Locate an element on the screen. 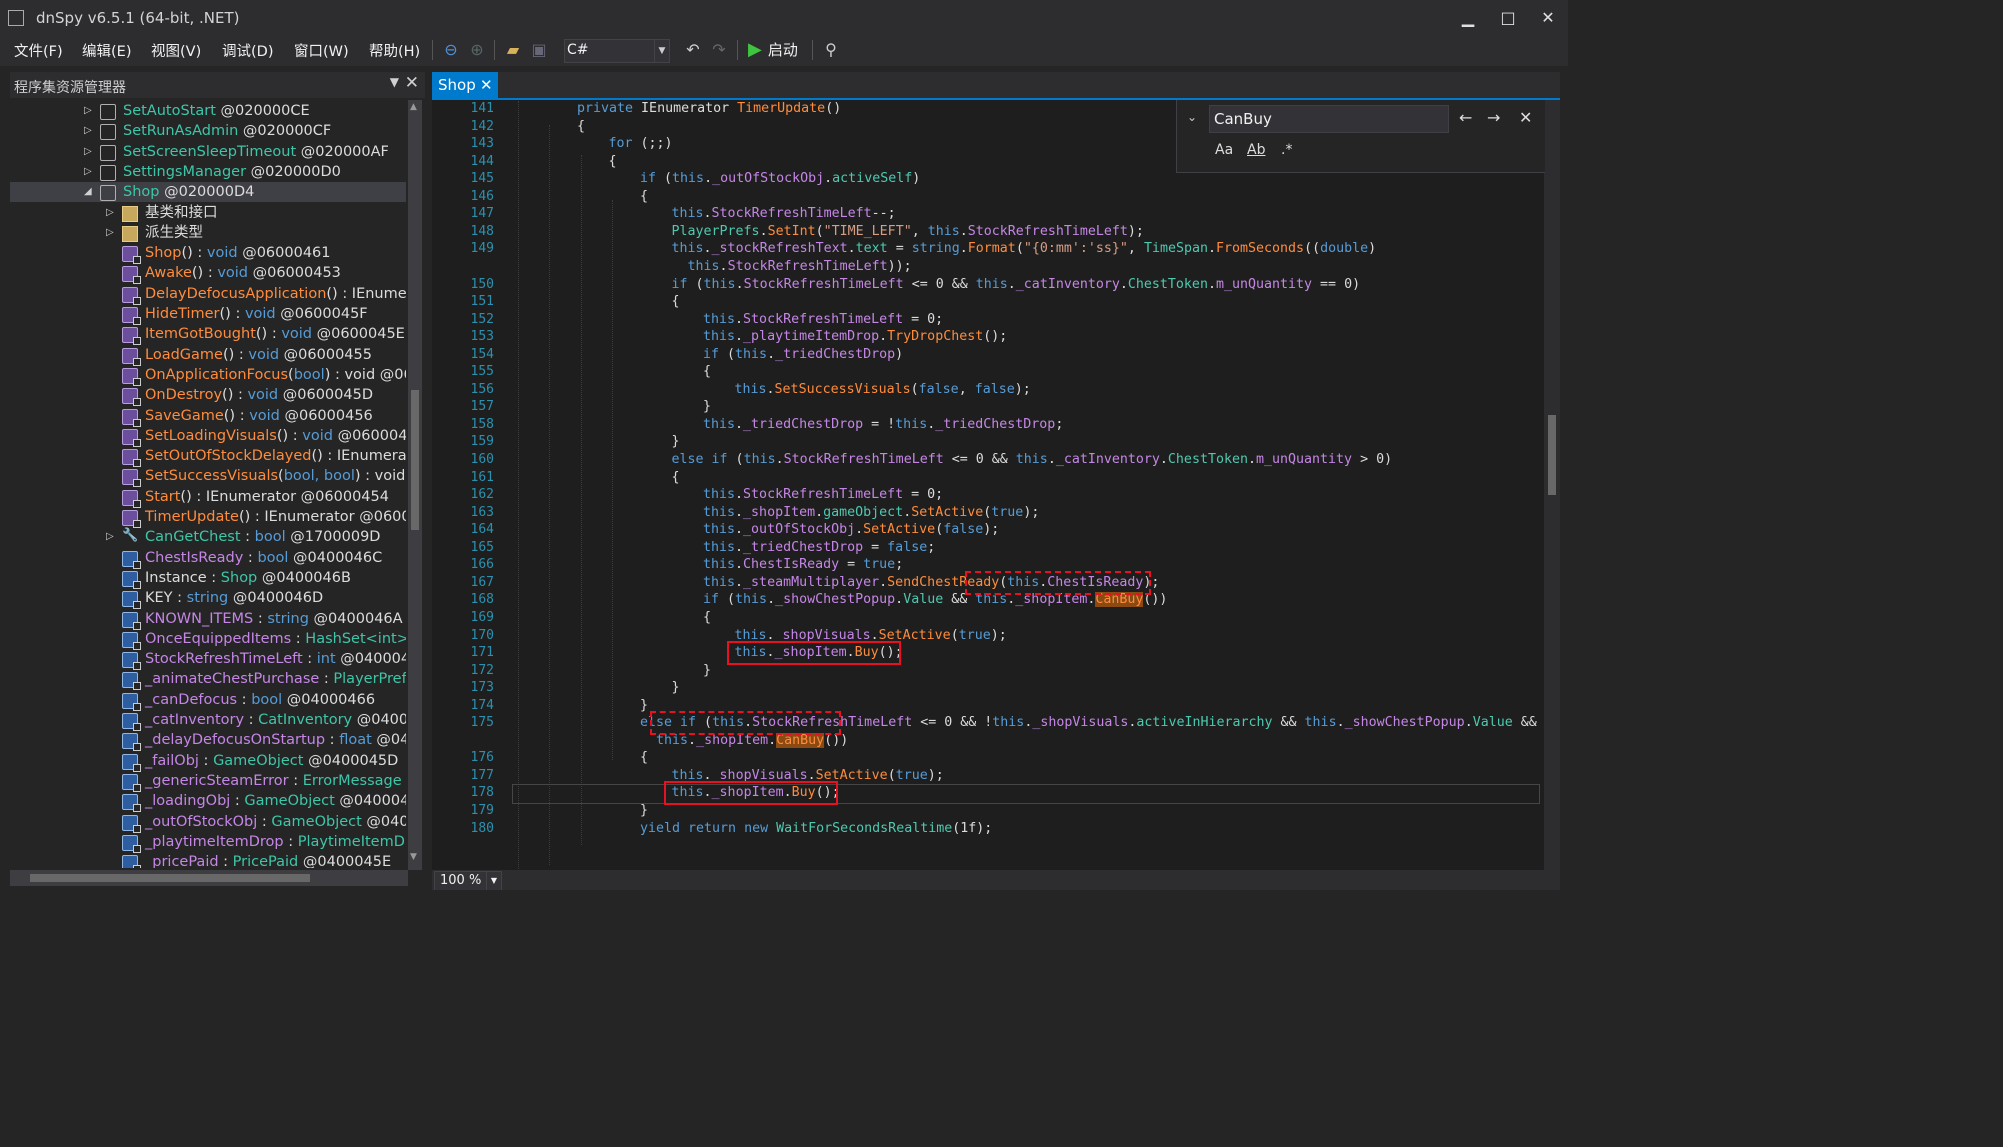 Image resolution: width=2003 pixels, height=1147 pixels. minimize-button: ▁ is located at coordinates (1468, 18).